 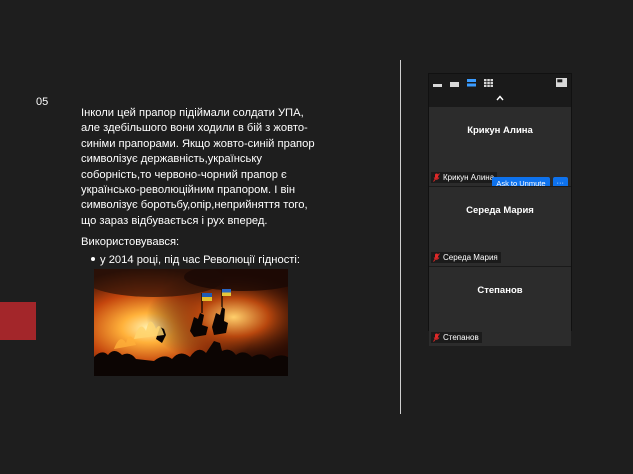 I want to click on participant-name: Степанов, so click(x=500, y=290).